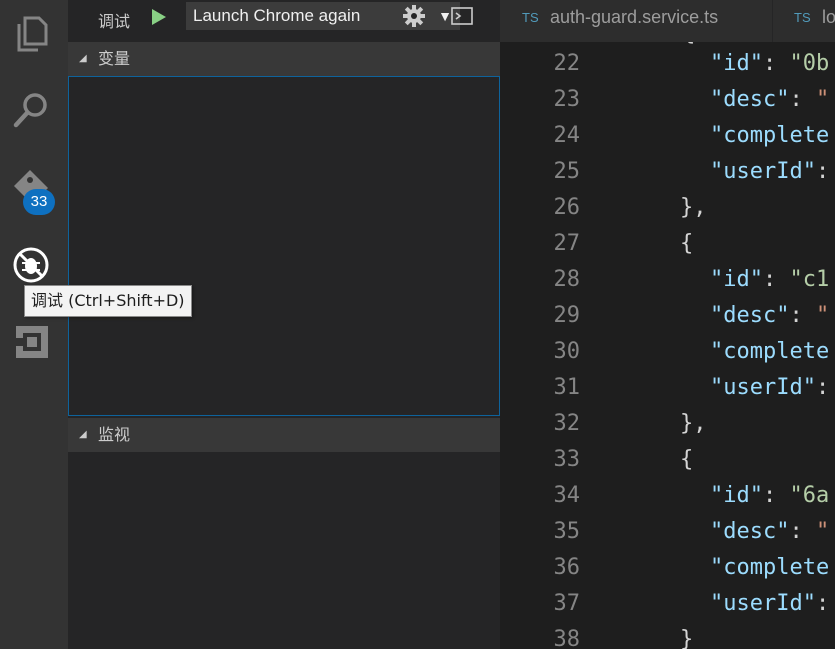  What do you see at coordinates (445, 16) in the screenshot?
I see `chevron-down-icon: ▼` at bounding box center [445, 16].